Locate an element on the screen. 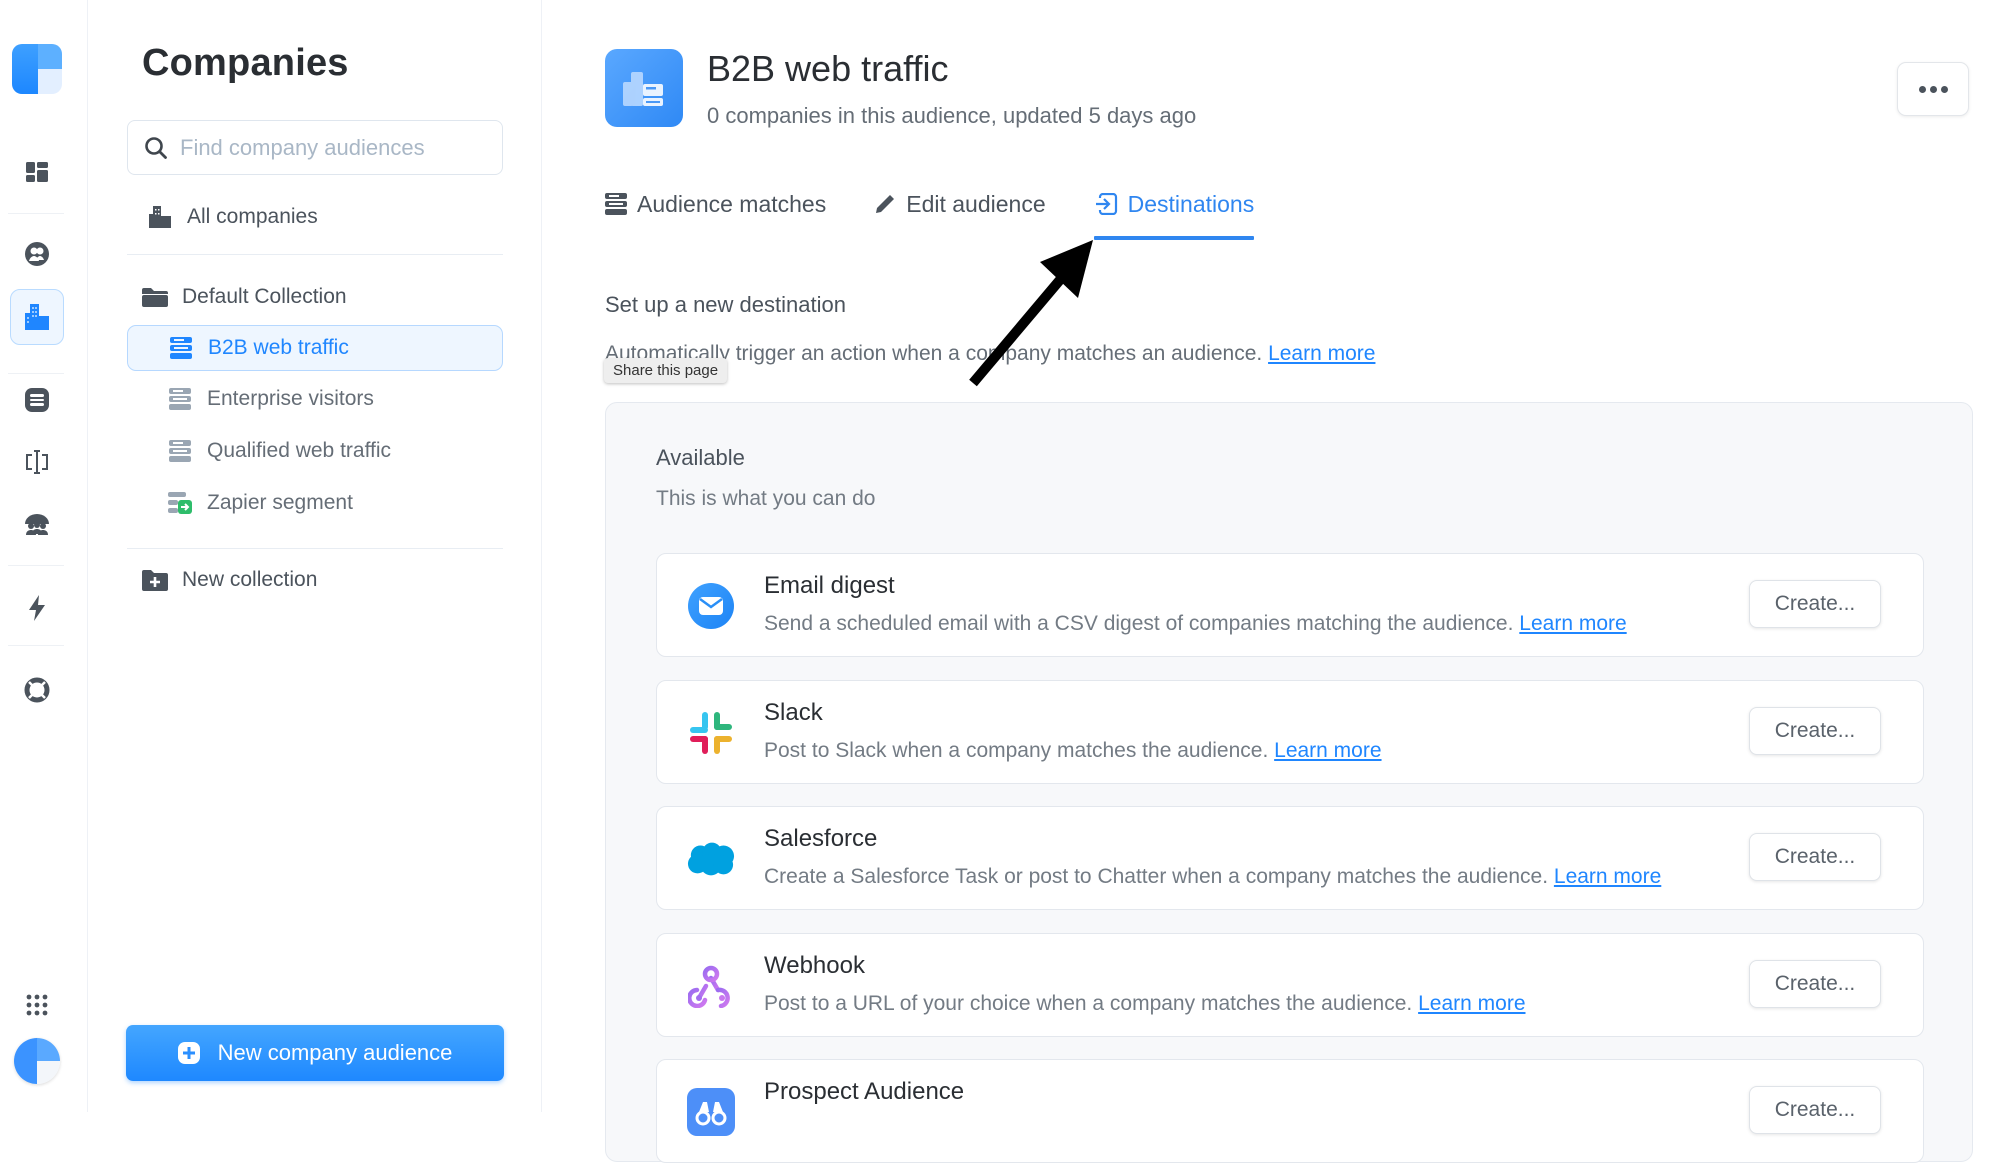 The height and width of the screenshot is (1163, 1999). dashboard-icon is located at coordinates (37, 172).